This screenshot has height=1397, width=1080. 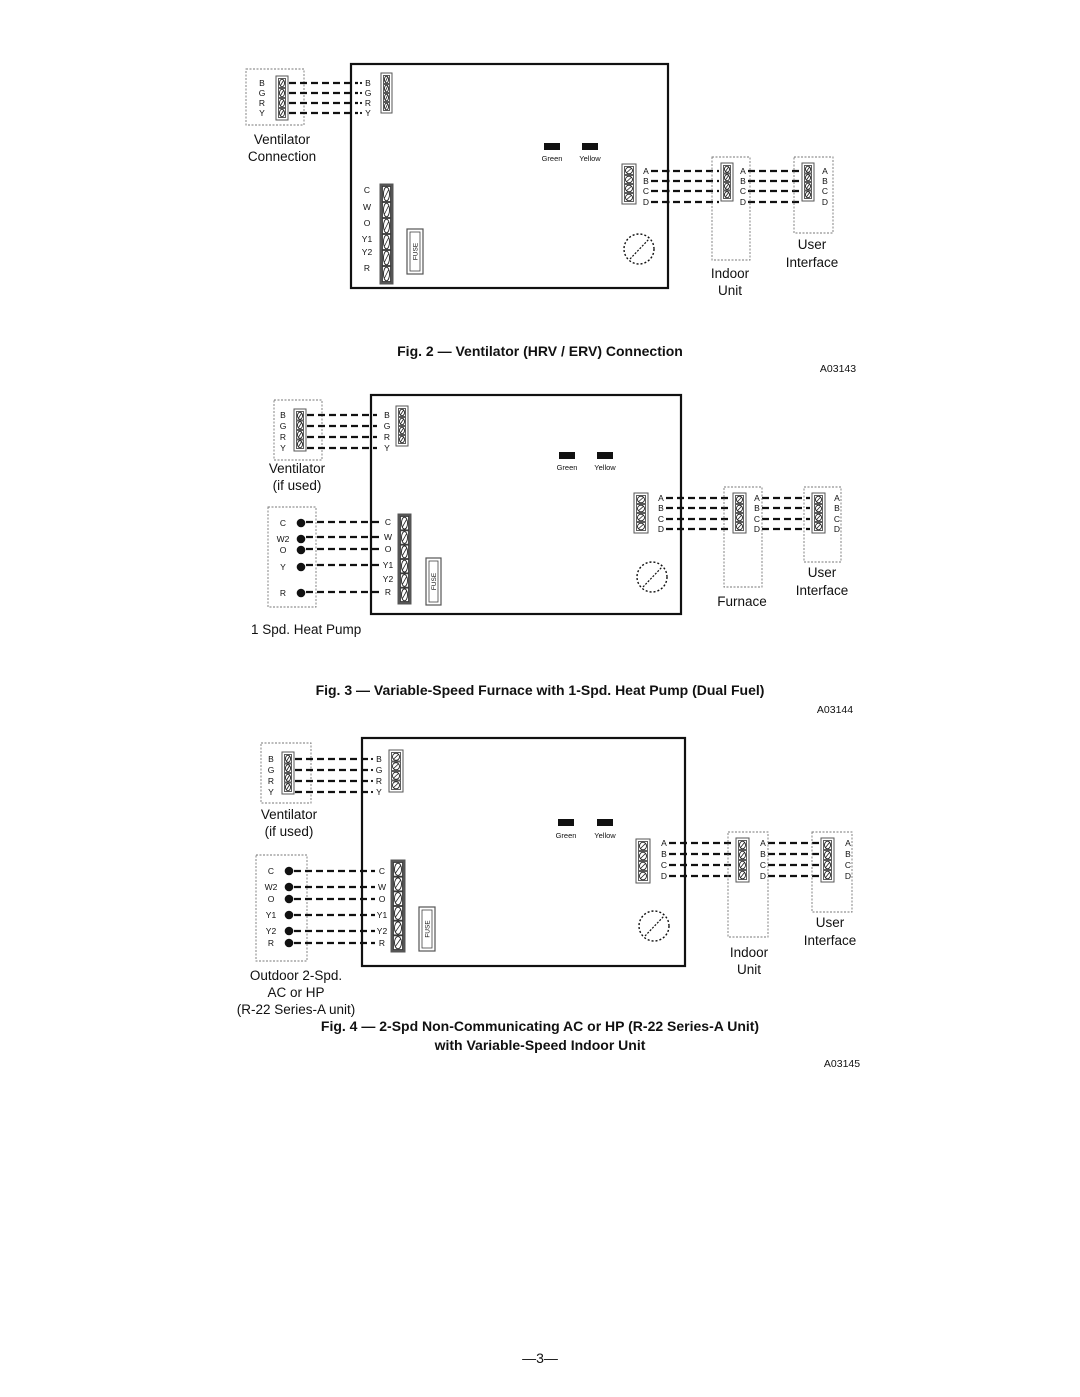 I want to click on ventilator-label: (if used), so click(x=289, y=831).